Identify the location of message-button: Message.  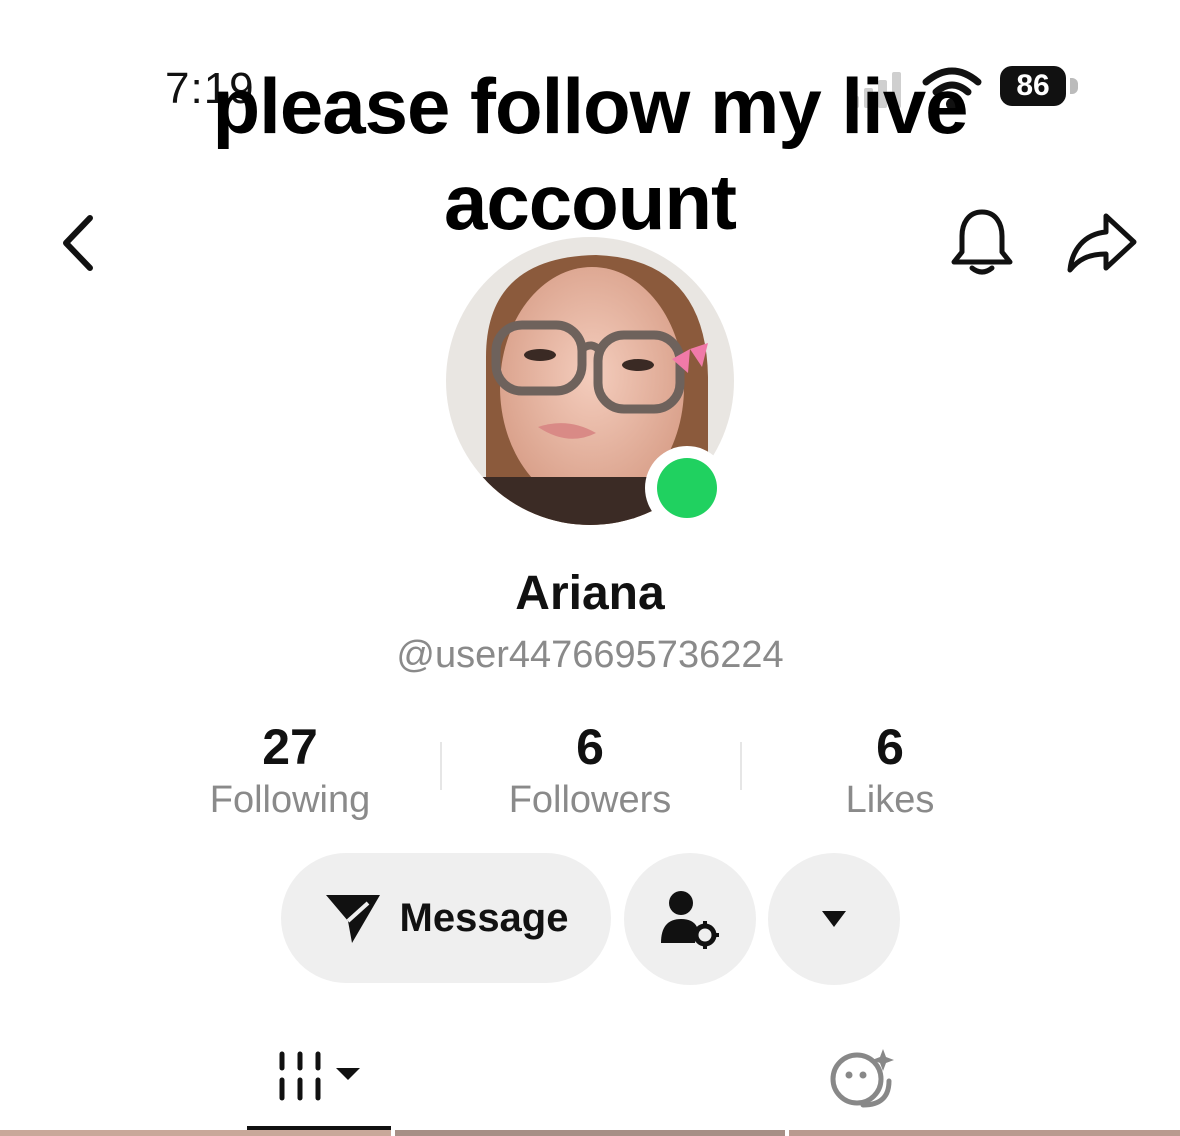
(446, 918).